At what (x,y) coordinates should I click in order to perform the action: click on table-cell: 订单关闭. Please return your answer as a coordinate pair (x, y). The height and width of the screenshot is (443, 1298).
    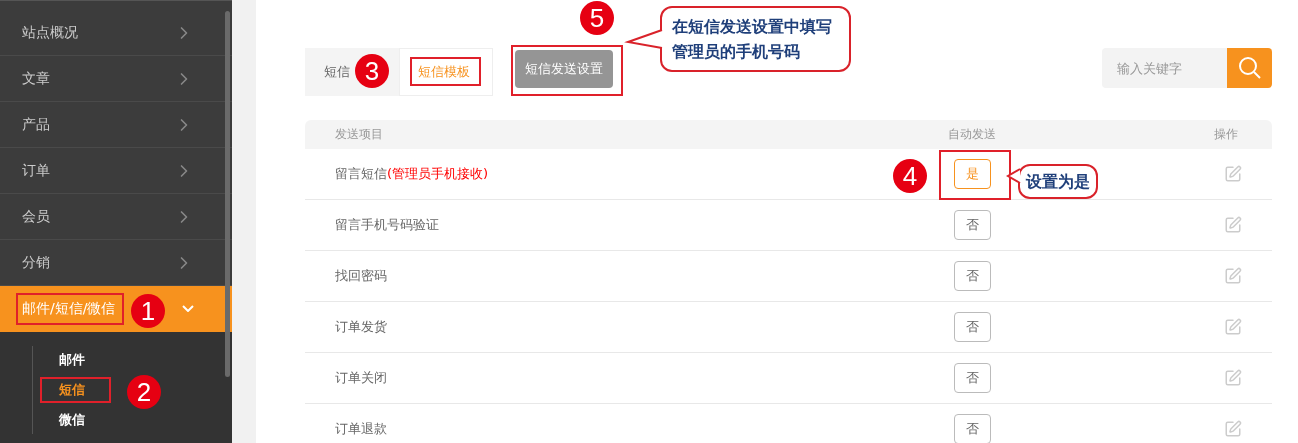
    Looking at the image, I should click on (361, 378).